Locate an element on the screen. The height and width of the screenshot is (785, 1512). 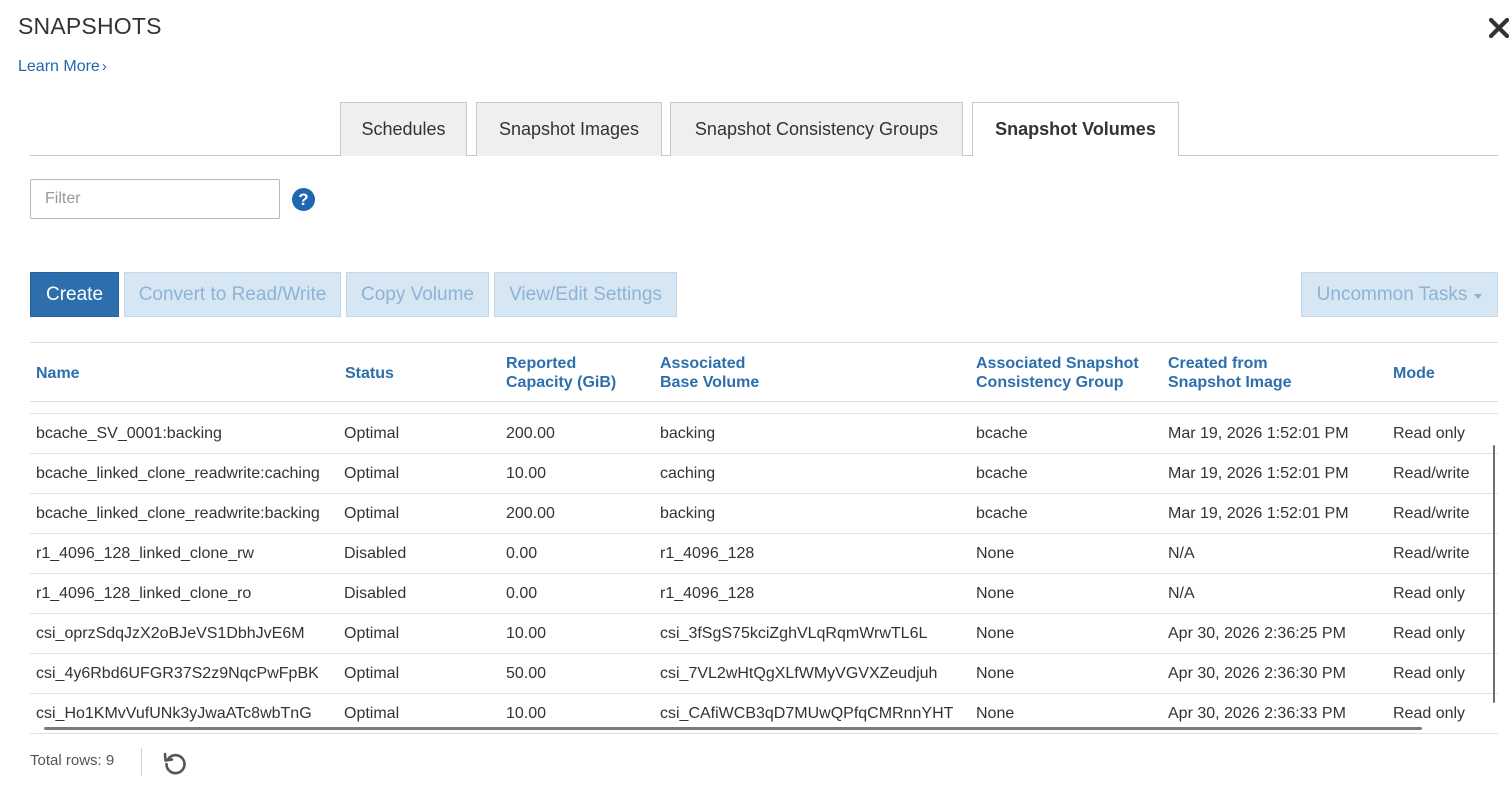
learn-more-link: Learn More › is located at coordinates (62, 67).